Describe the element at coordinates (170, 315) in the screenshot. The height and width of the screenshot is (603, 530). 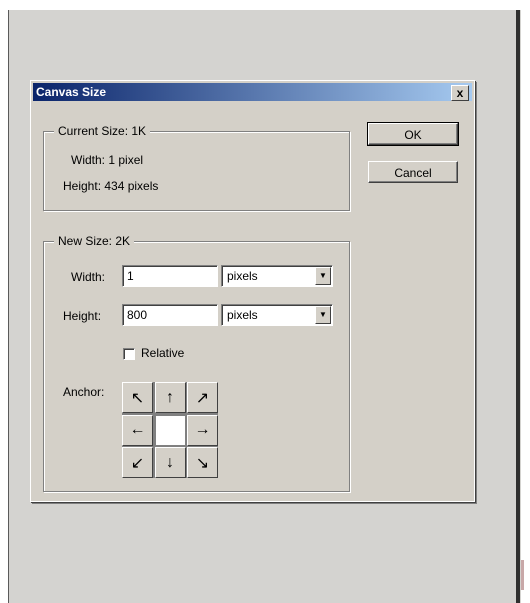
I see `height-input: 800` at that location.